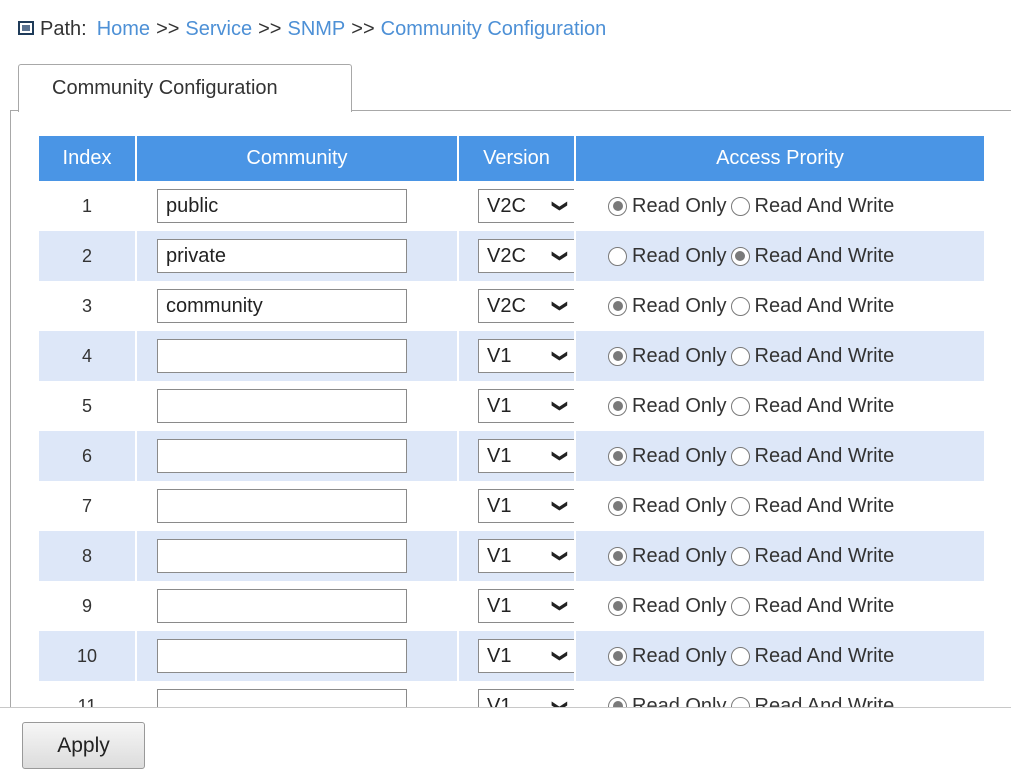 Image resolution: width=1011 pixels, height=778 pixels. I want to click on table-row: 2 V2C ❯ Read Only Read And Write, so click(511, 256).